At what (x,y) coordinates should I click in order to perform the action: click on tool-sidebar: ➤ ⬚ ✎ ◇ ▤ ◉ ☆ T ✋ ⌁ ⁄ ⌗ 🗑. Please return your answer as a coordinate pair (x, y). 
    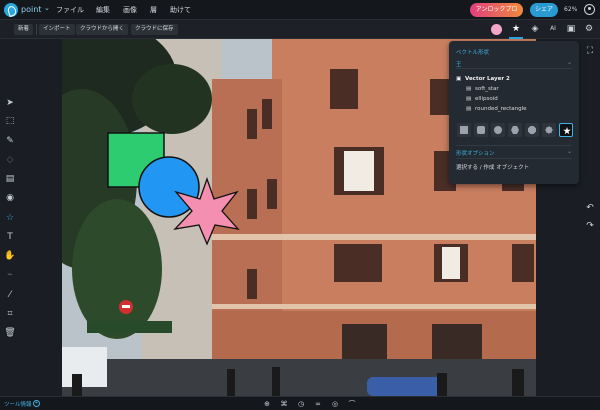
    Looking at the image, I should click on (10, 217).